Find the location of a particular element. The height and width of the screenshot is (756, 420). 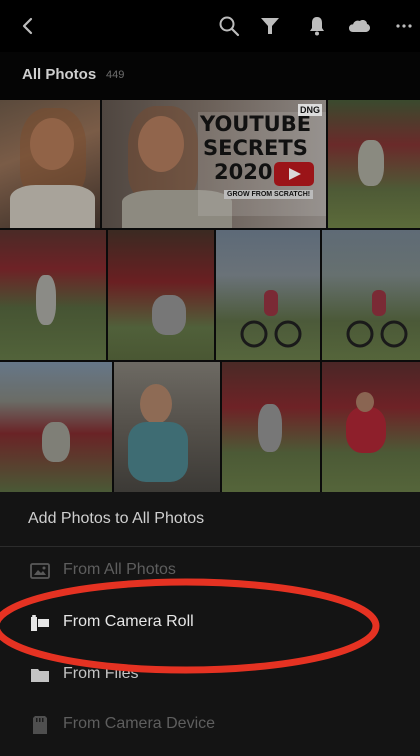

youtube-year: 2020 is located at coordinates (243, 172).